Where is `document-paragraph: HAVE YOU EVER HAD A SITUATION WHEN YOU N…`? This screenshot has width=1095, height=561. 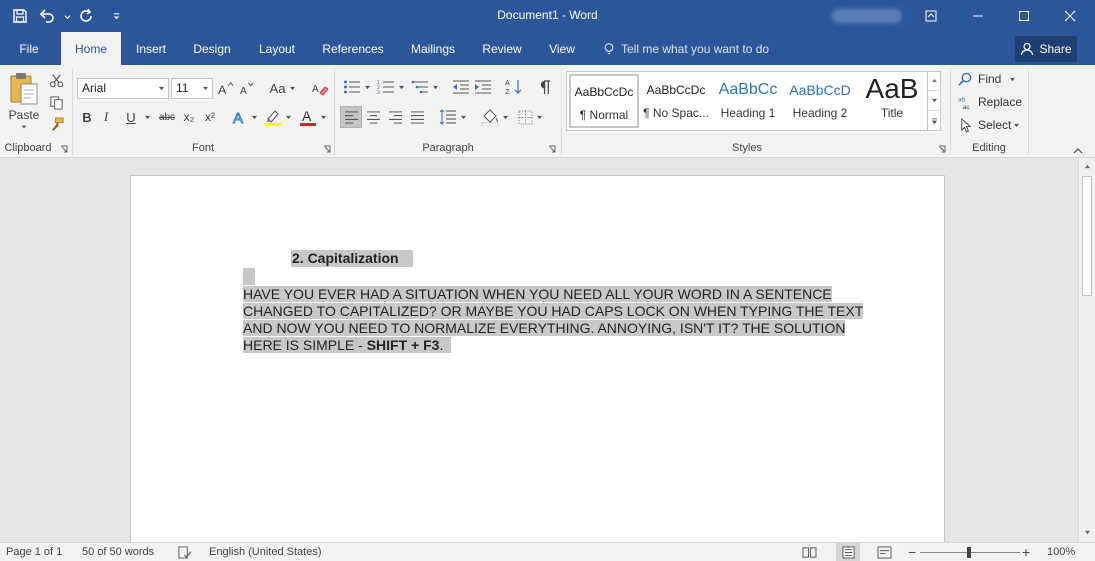 document-paragraph: HAVE YOU EVER HAD A SITUATION WHEN YOU N… is located at coordinates (563, 320).